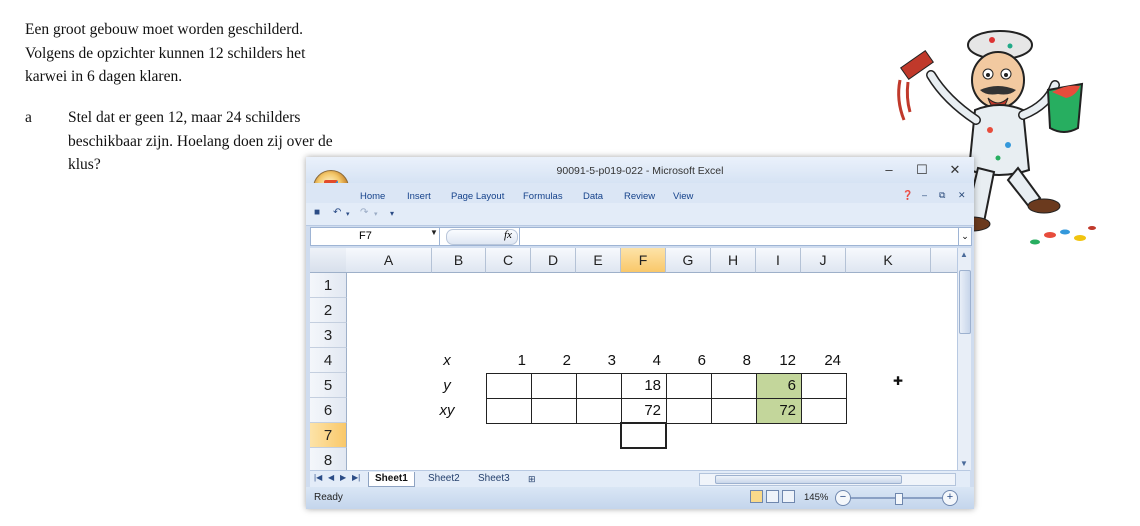 The width and height of the screenshot is (1140, 526). I want to click on page-layout-view-icon, so click(772, 496).